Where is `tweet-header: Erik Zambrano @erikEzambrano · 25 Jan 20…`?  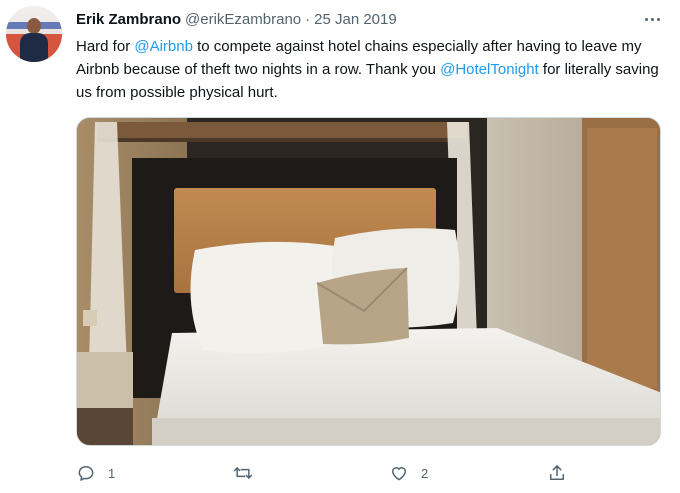
tweet-header: Erik Zambrano @erikEzambrano · 25 Jan 20… is located at coordinates (236, 21).